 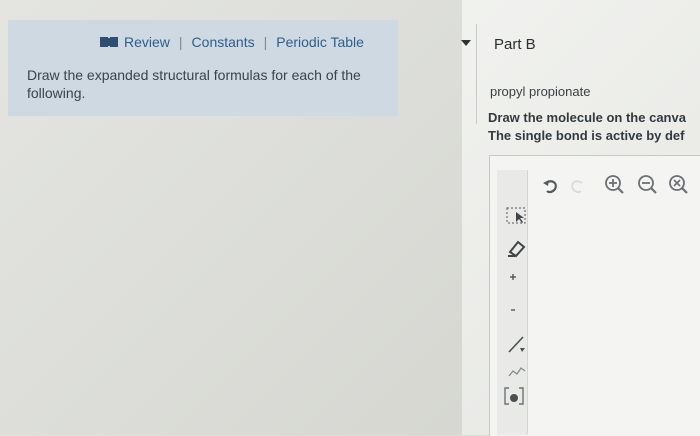 I want to click on redo-icon, so click(x=578, y=186).